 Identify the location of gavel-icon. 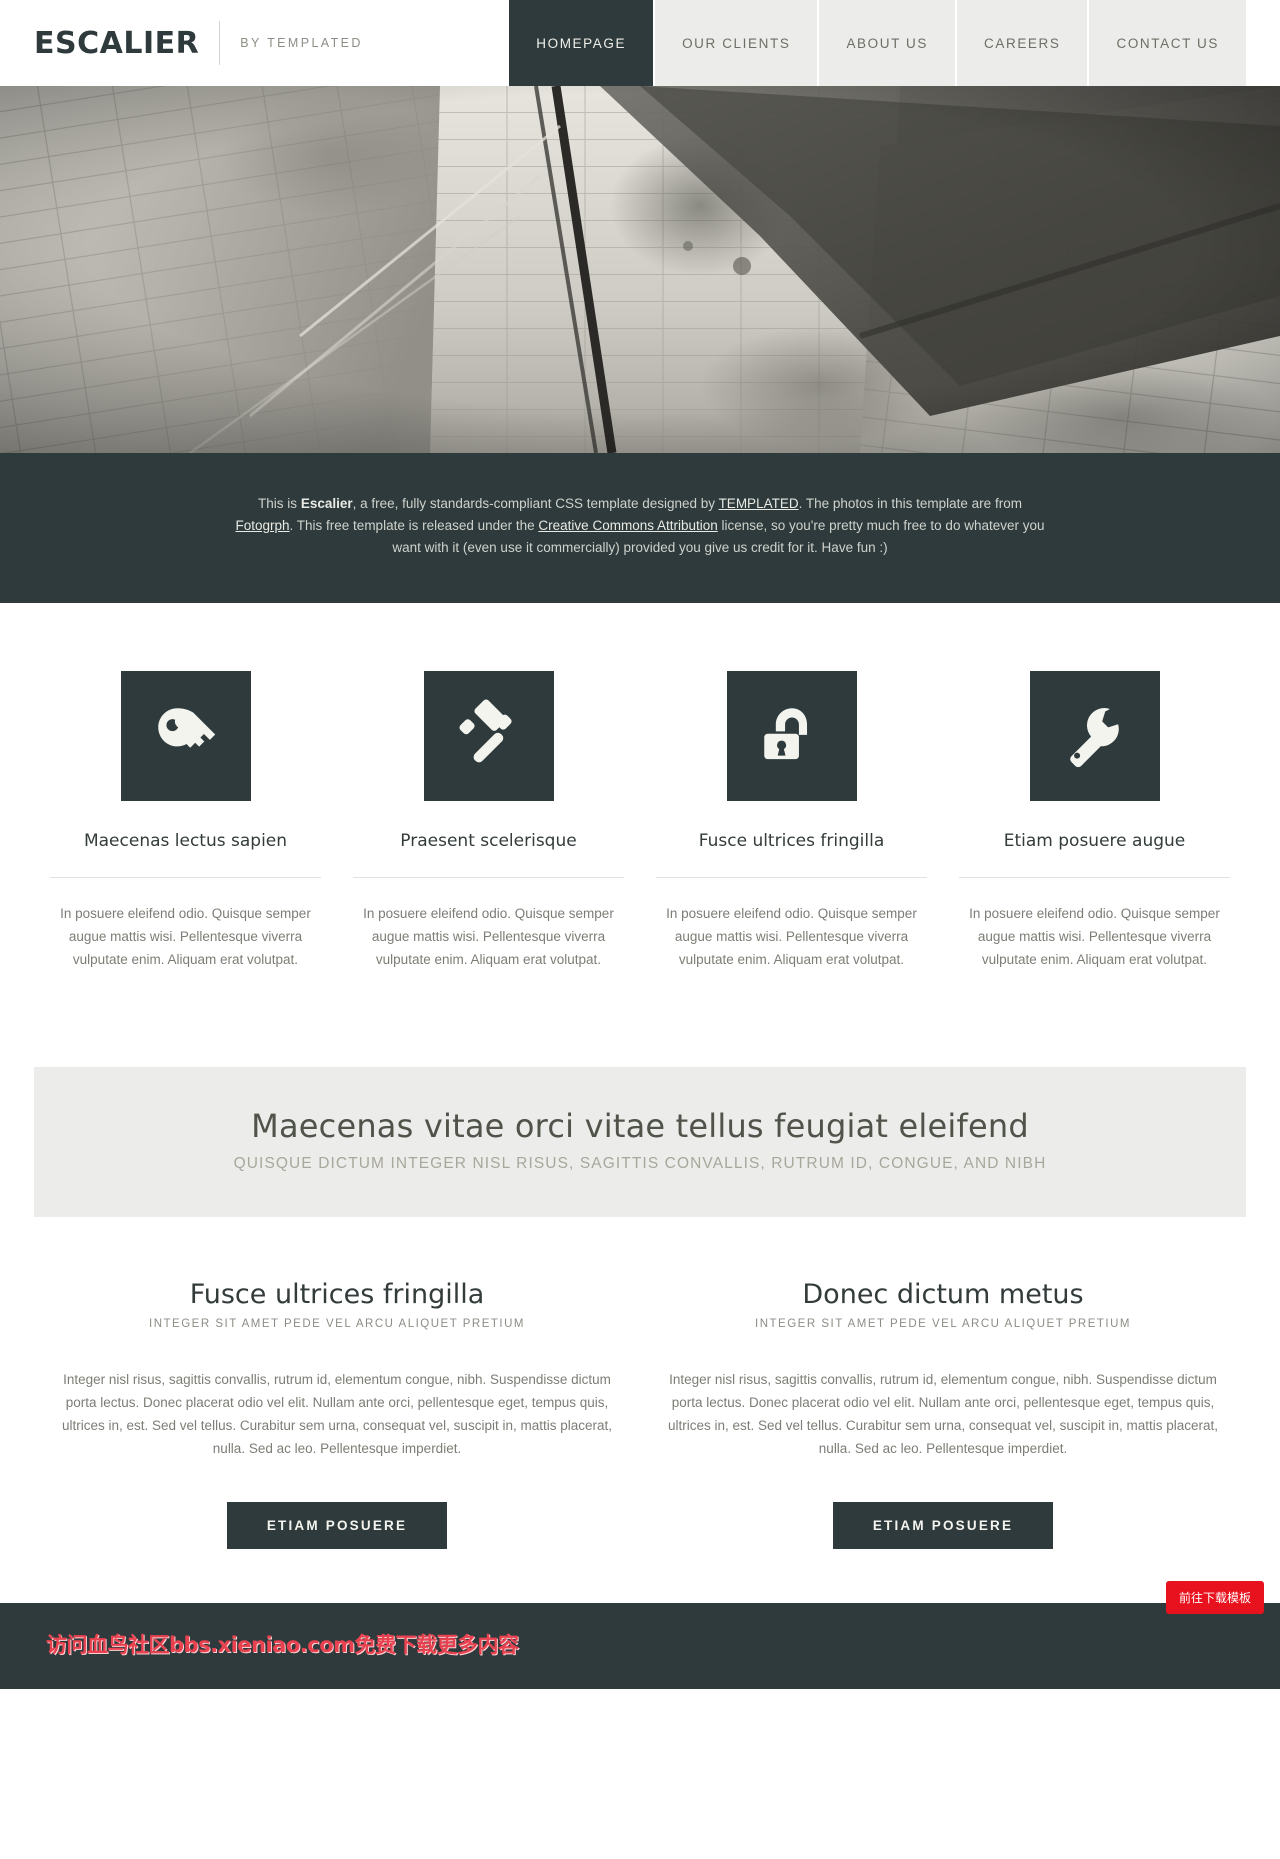
(485, 731).